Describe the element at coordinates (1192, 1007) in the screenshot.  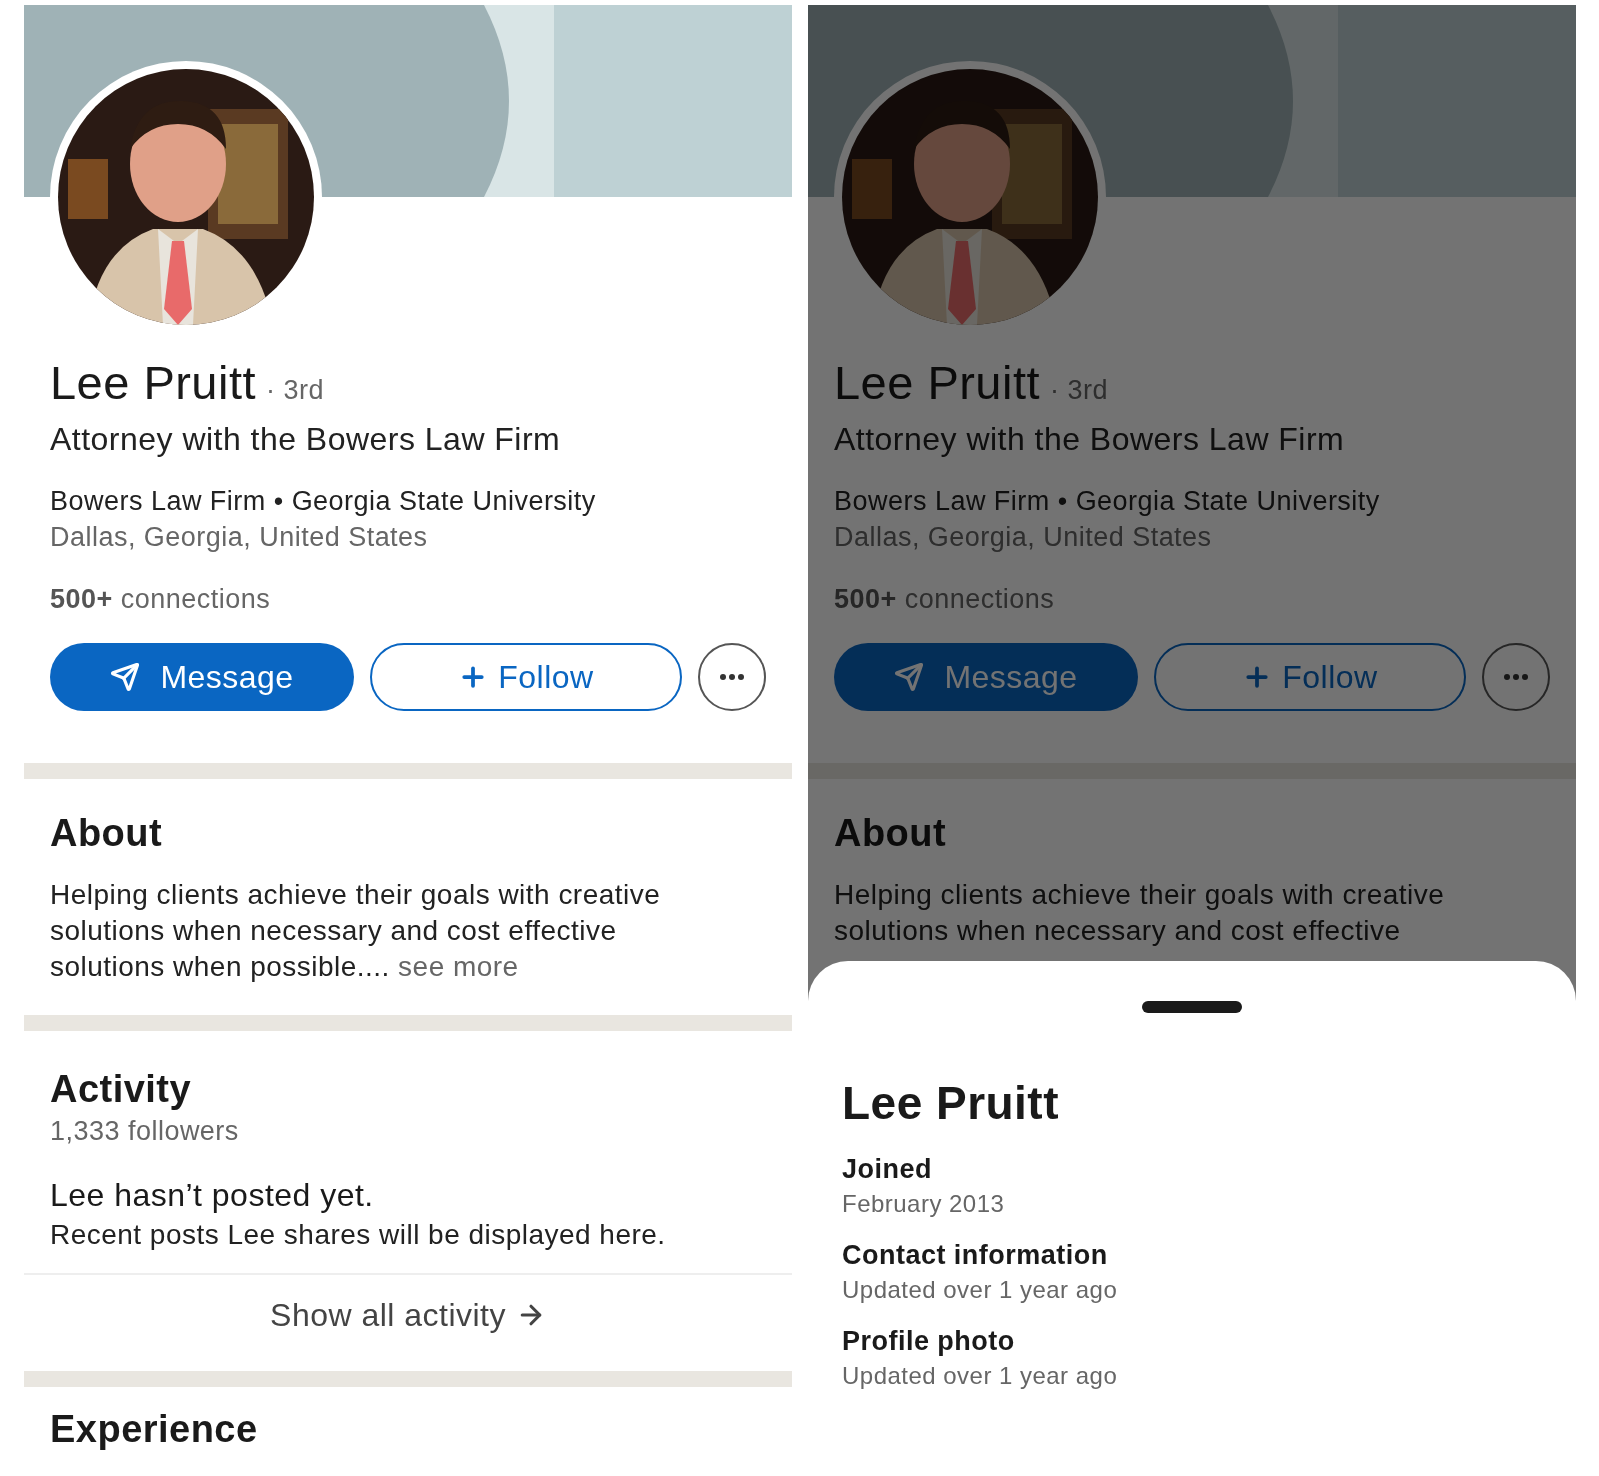
I see `drag-handle` at that location.